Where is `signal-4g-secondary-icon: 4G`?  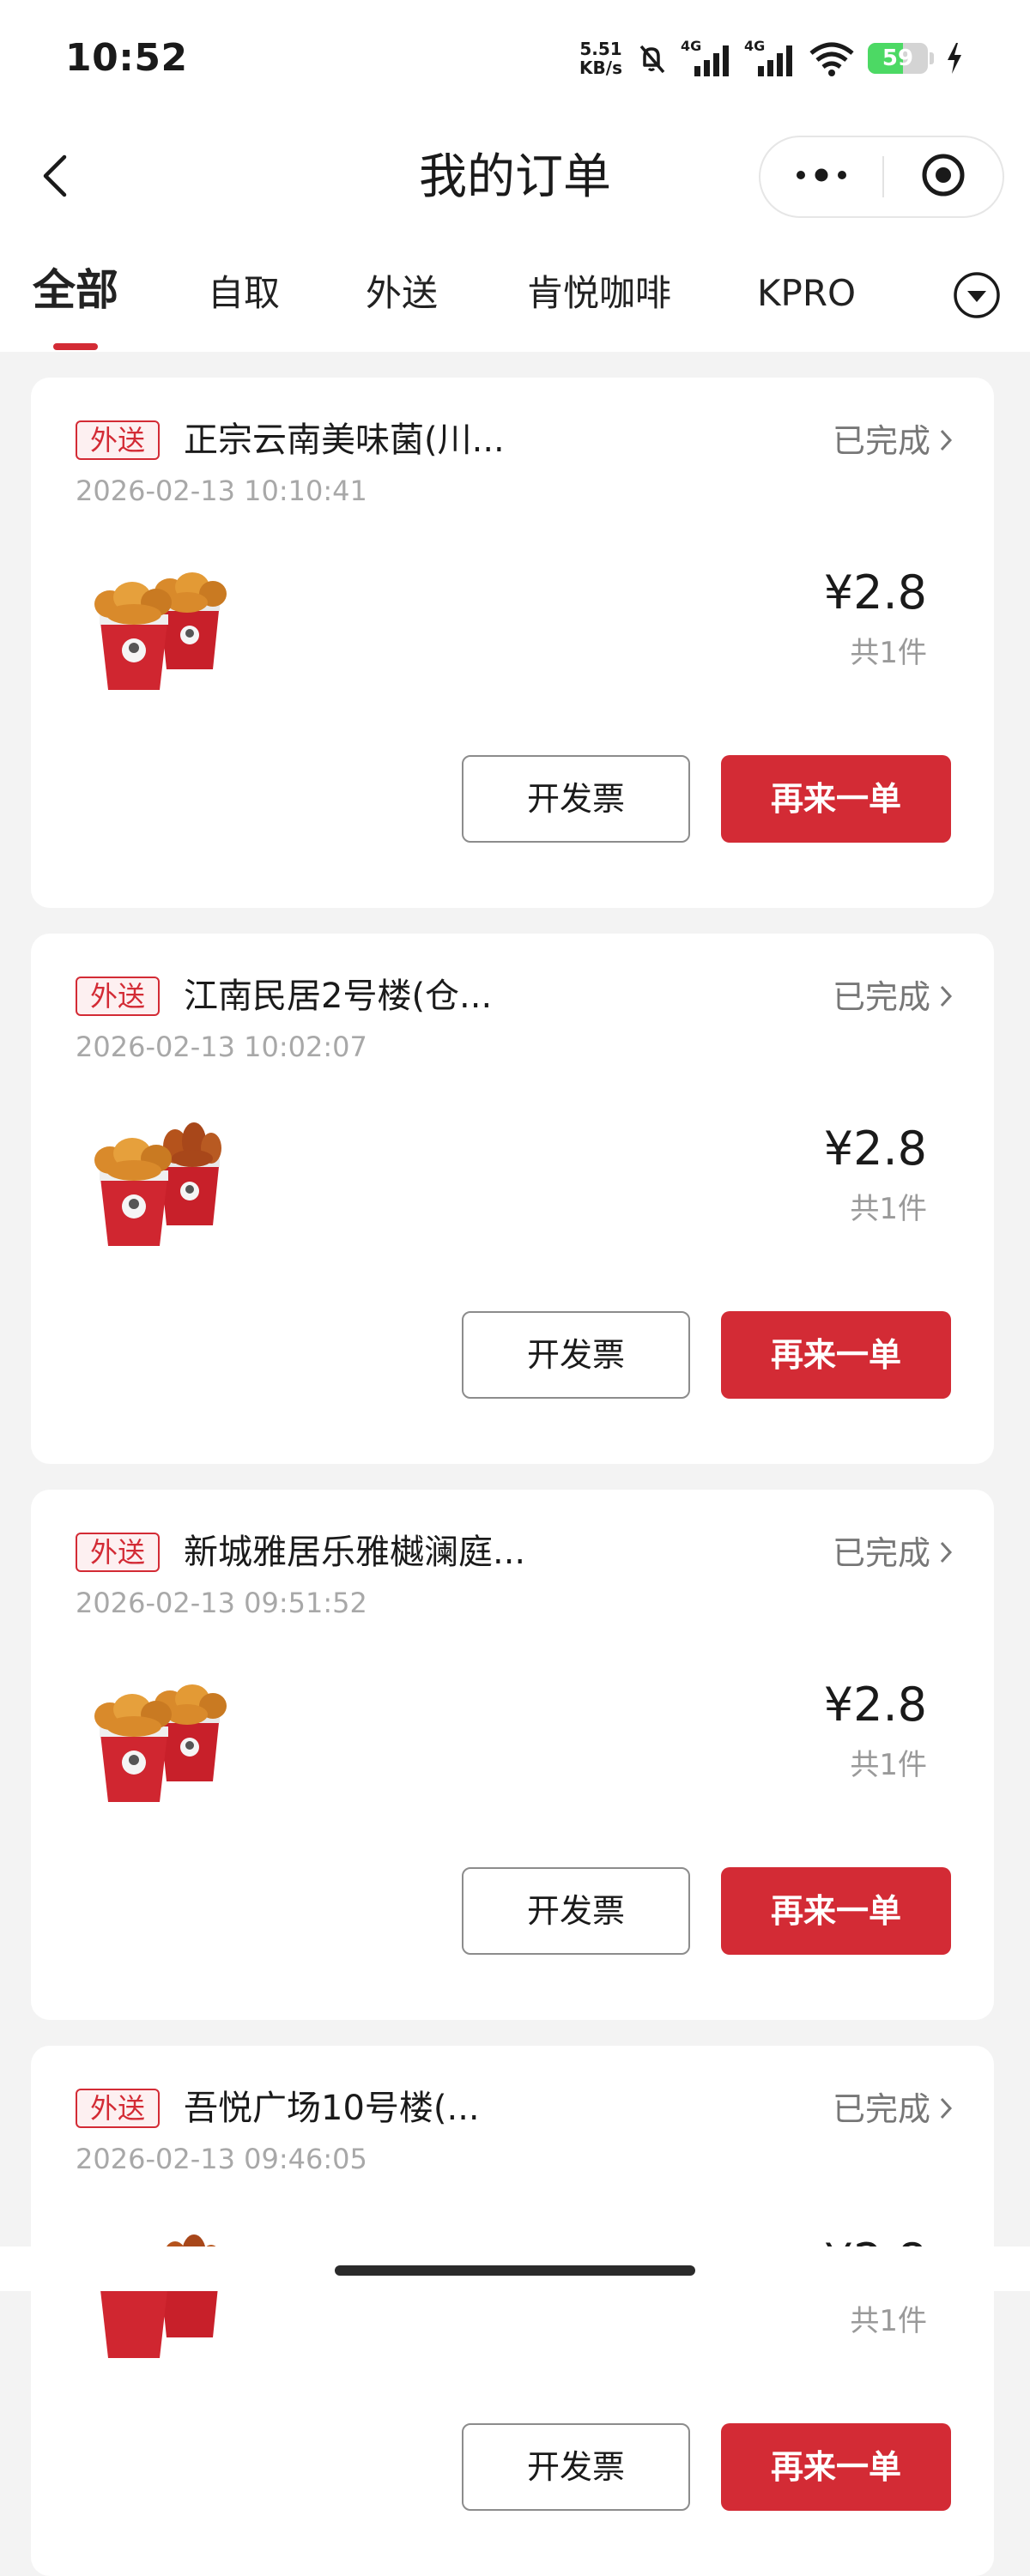 signal-4g-secondary-icon: 4G is located at coordinates (770, 58).